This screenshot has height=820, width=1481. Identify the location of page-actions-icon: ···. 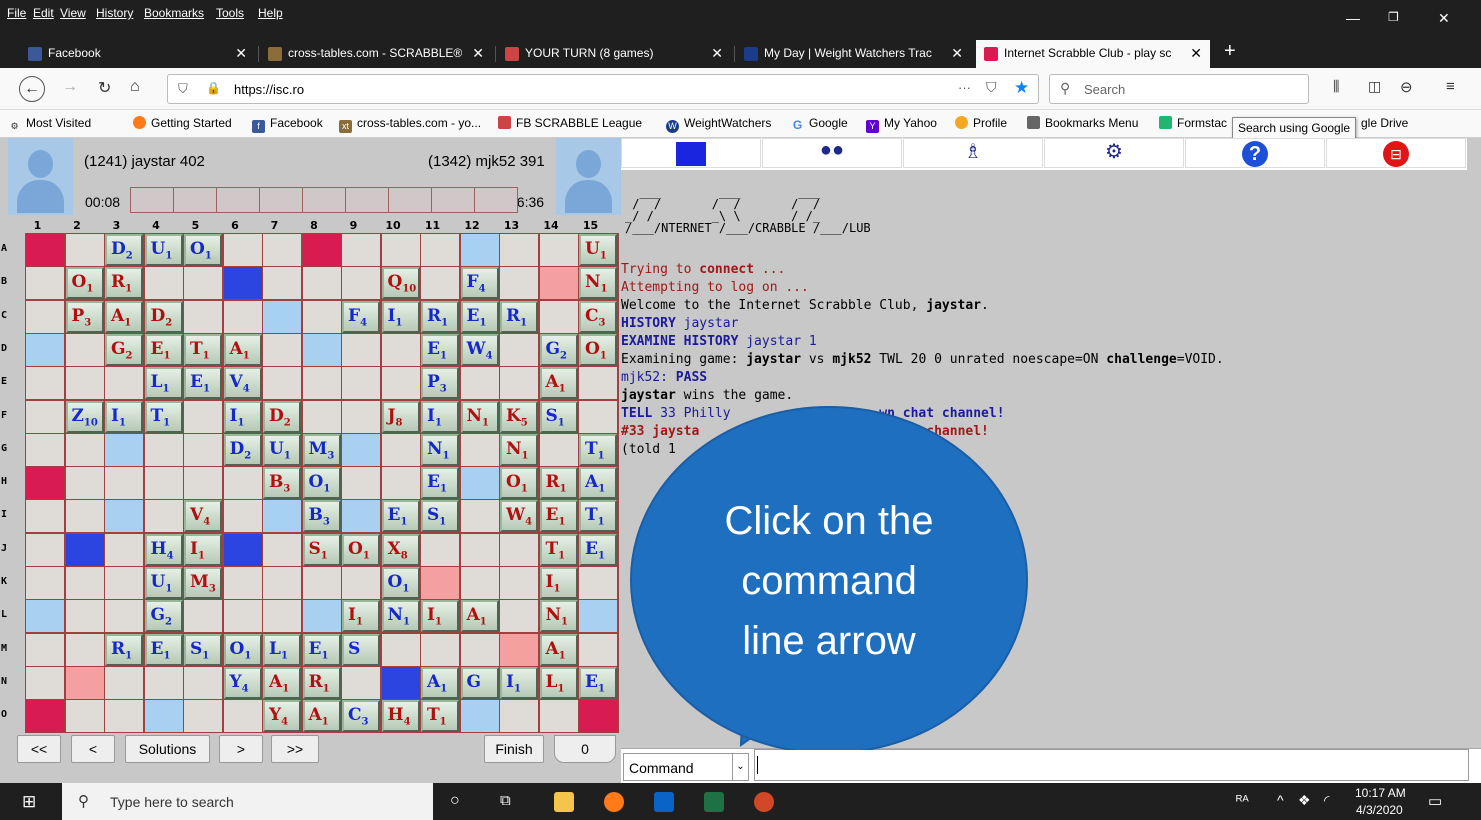
(964, 87).